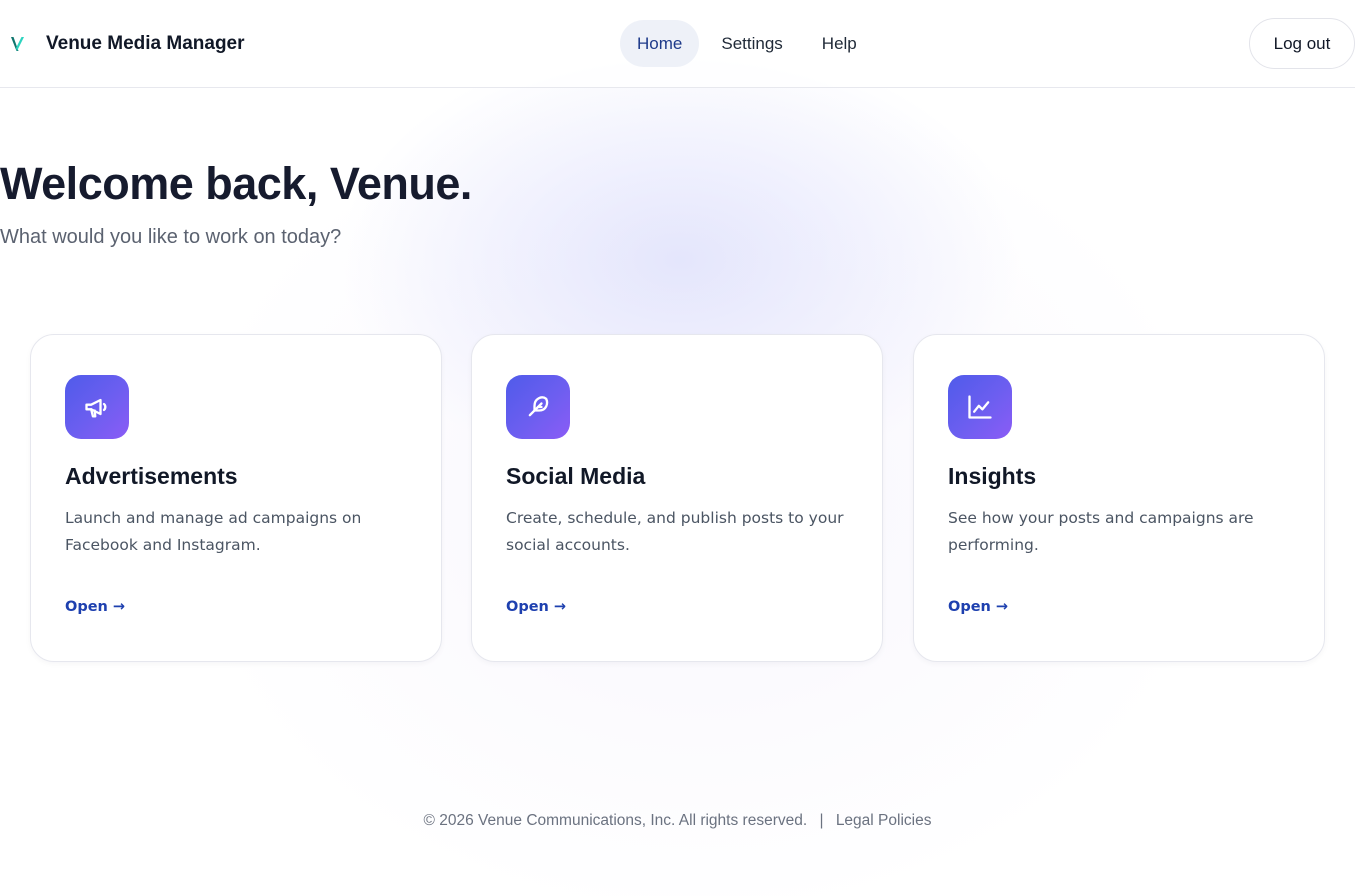 The image size is (1355, 896). I want to click on card-title: Social Media, so click(576, 476).